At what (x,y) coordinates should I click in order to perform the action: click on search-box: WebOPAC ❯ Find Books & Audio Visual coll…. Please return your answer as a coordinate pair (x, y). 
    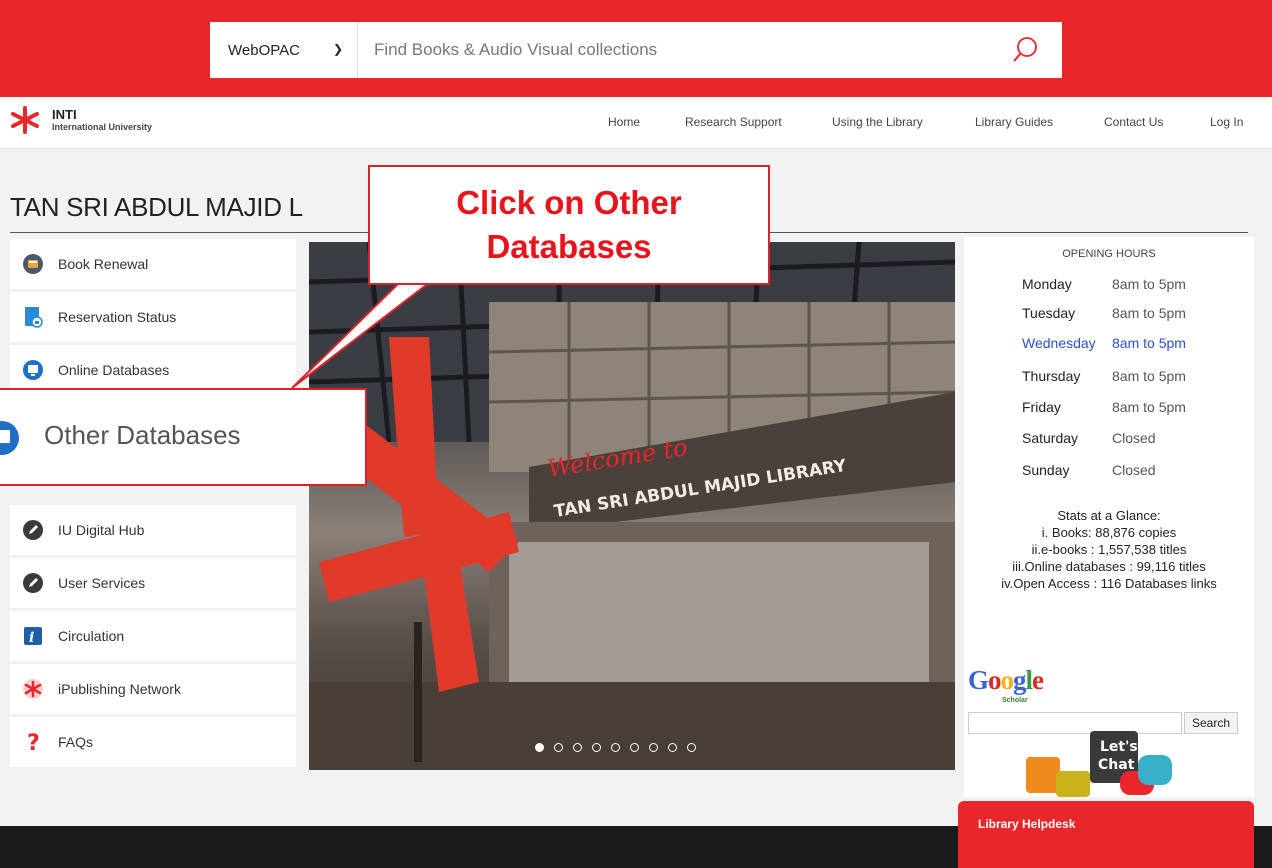
    Looking at the image, I should click on (636, 50).